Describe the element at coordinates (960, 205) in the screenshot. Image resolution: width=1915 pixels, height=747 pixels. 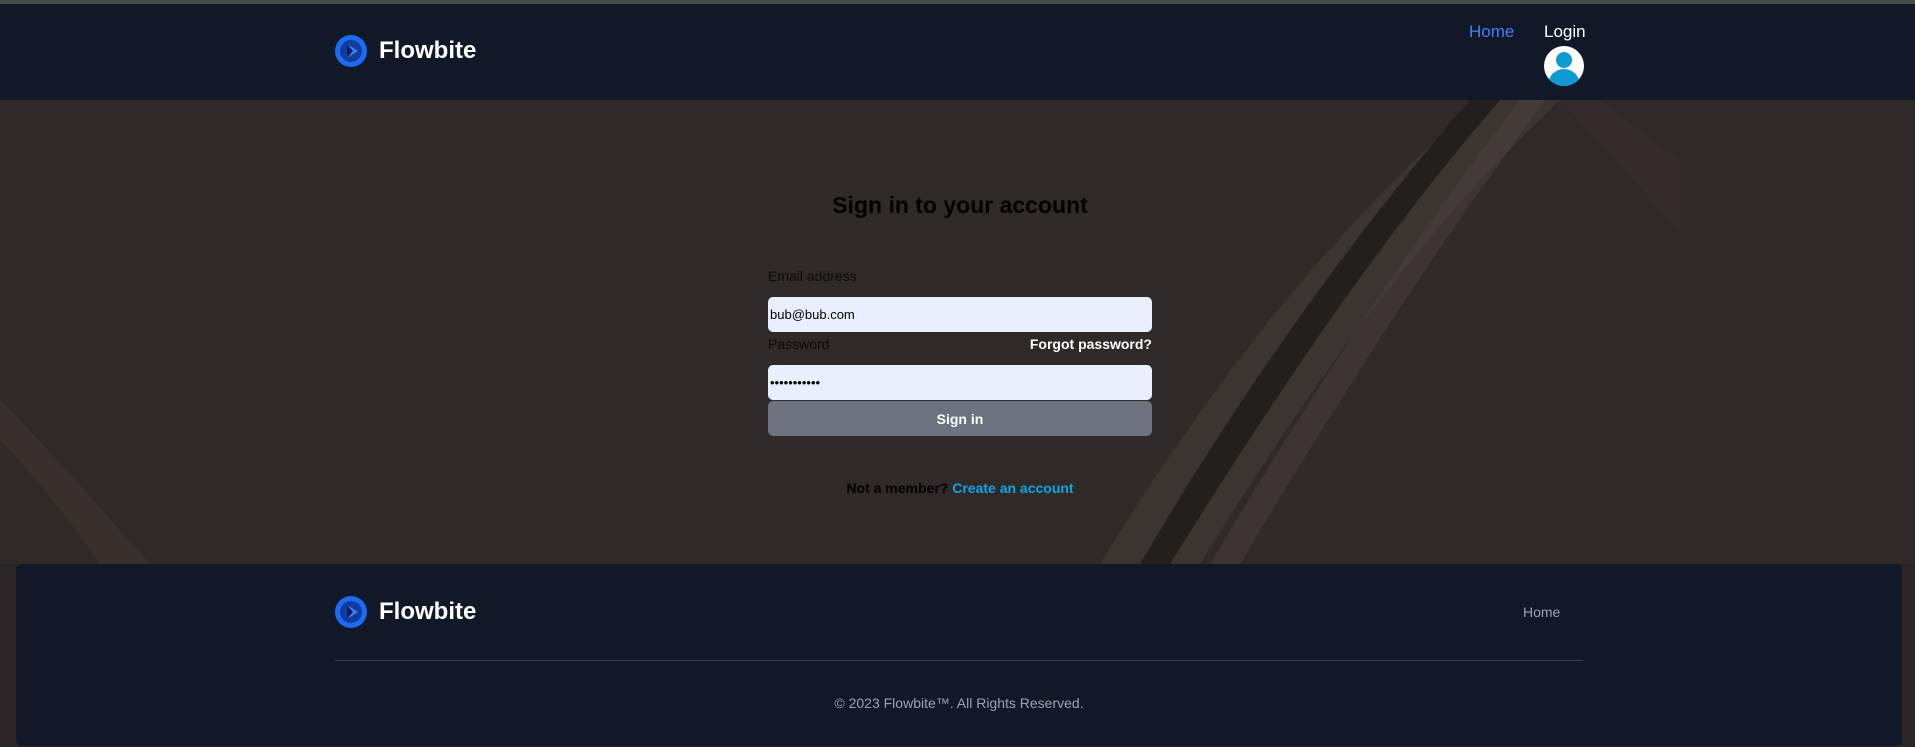
I see `signin-title: Sign in to your account` at that location.